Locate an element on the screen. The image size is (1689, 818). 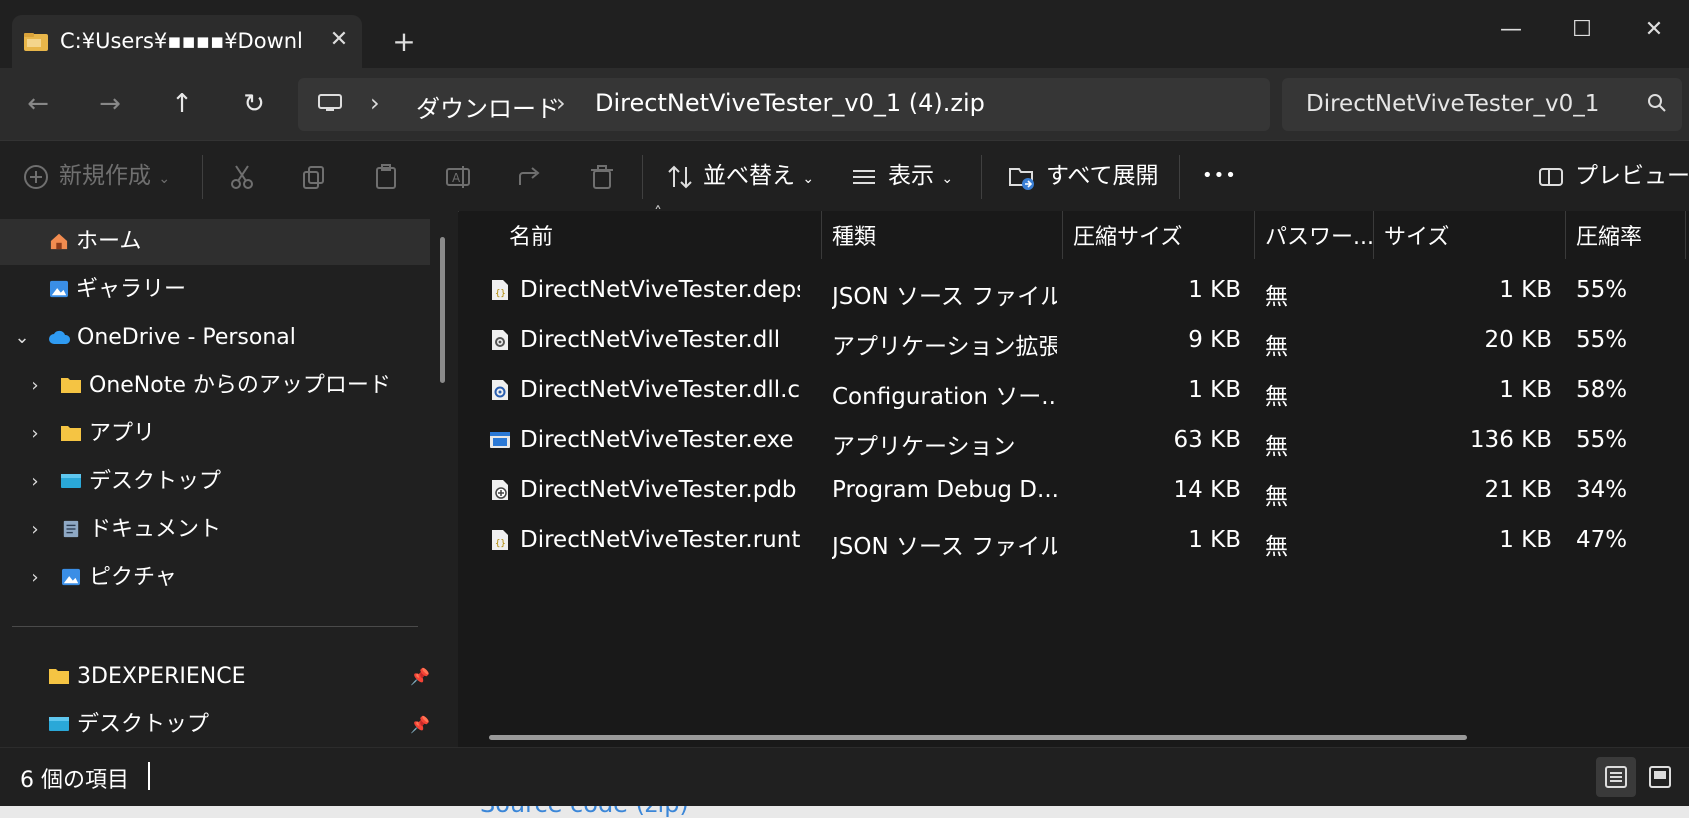
sidebar-item-label: 3DEXPERIENCE is located at coordinates (161, 676).